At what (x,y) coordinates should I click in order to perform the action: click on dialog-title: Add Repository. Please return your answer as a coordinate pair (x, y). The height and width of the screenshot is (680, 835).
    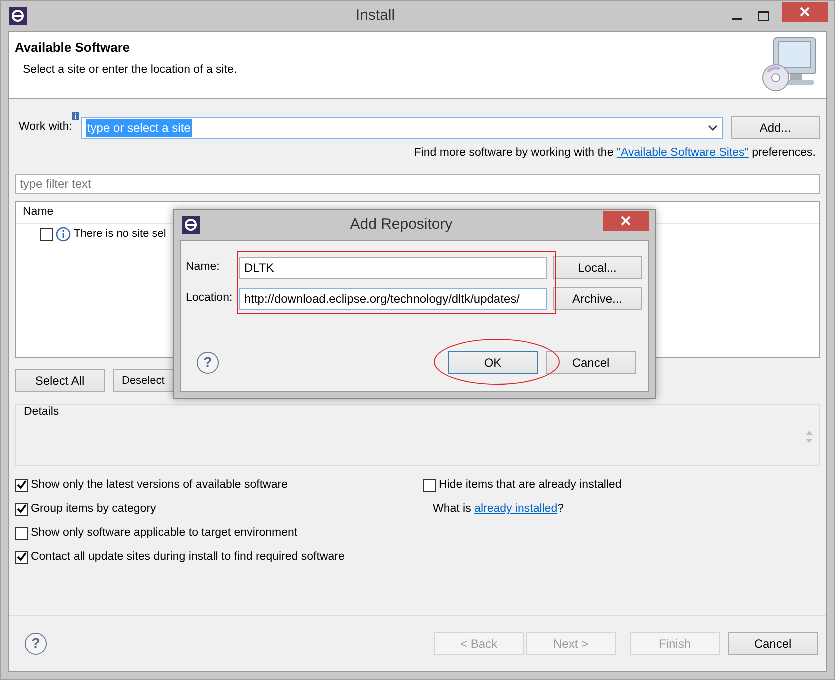
    Looking at the image, I should click on (401, 224).